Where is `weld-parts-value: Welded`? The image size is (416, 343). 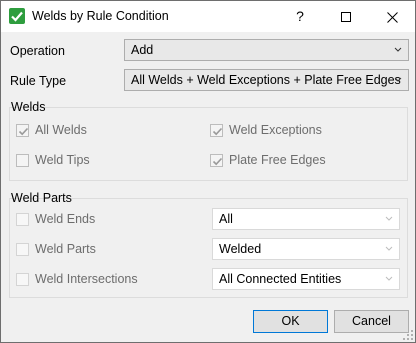
weld-parts-value: Welded is located at coordinates (240, 249).